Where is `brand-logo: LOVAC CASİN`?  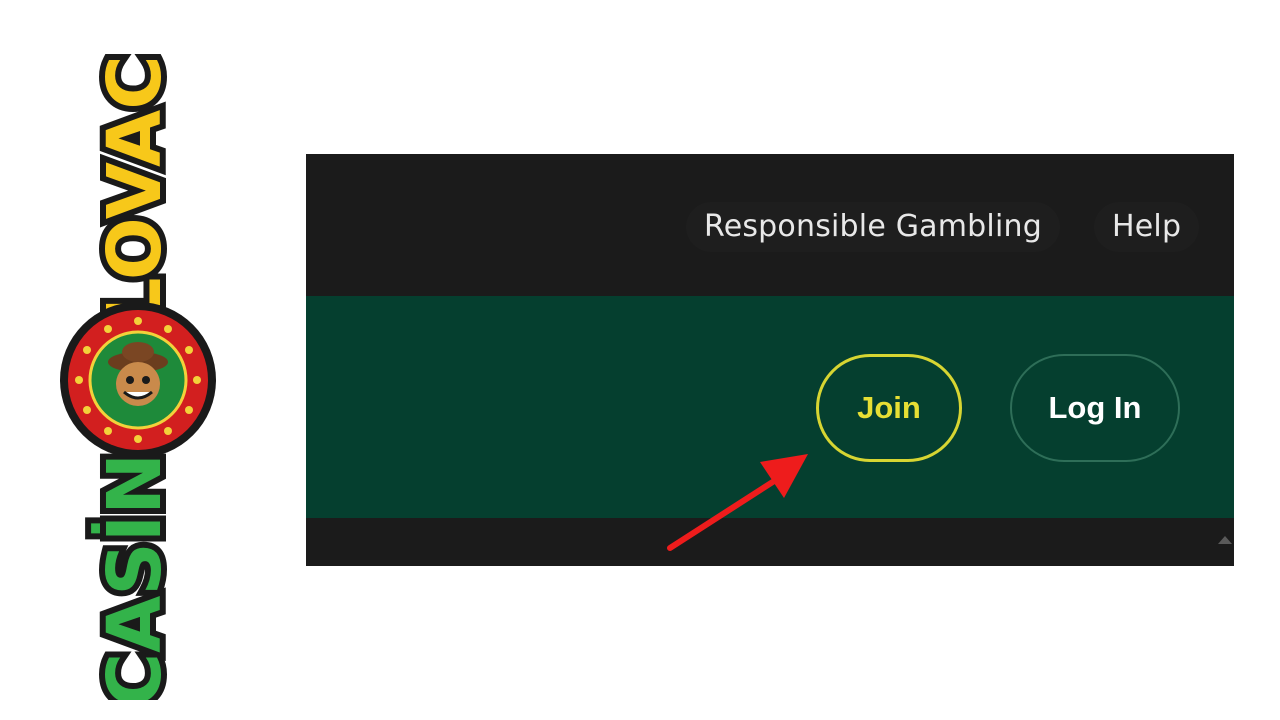
brand-logo: LOVAC CASİN is located at coordinates (138, 370).